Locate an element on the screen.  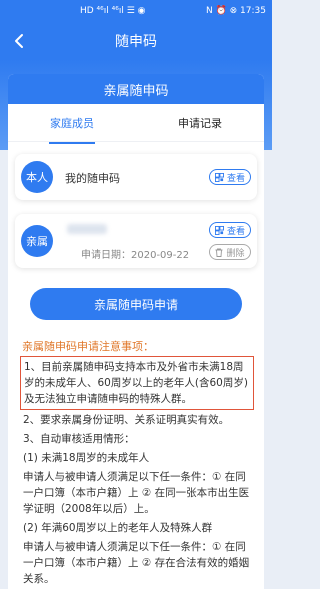
status-left: HD ⁴⁶ıl ⁴⁶ıl ☰ ◉ is located at coordinates (113, 11).